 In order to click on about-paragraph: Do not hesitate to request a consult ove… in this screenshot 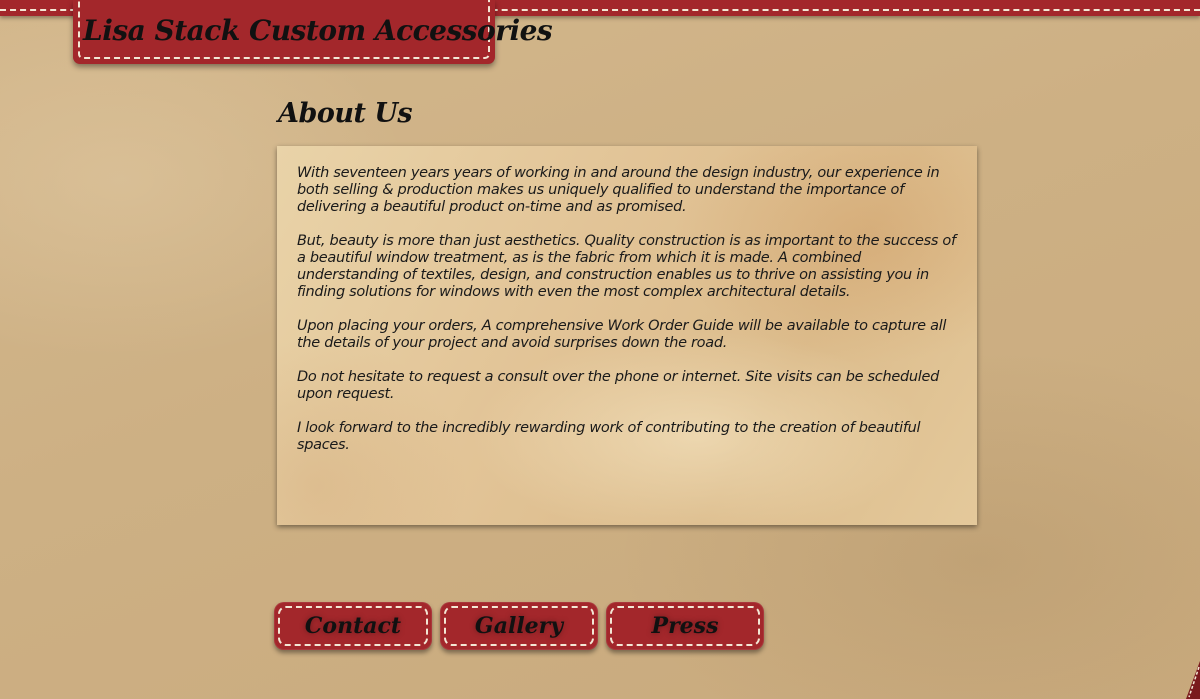, I will do `click(618, 385)`.